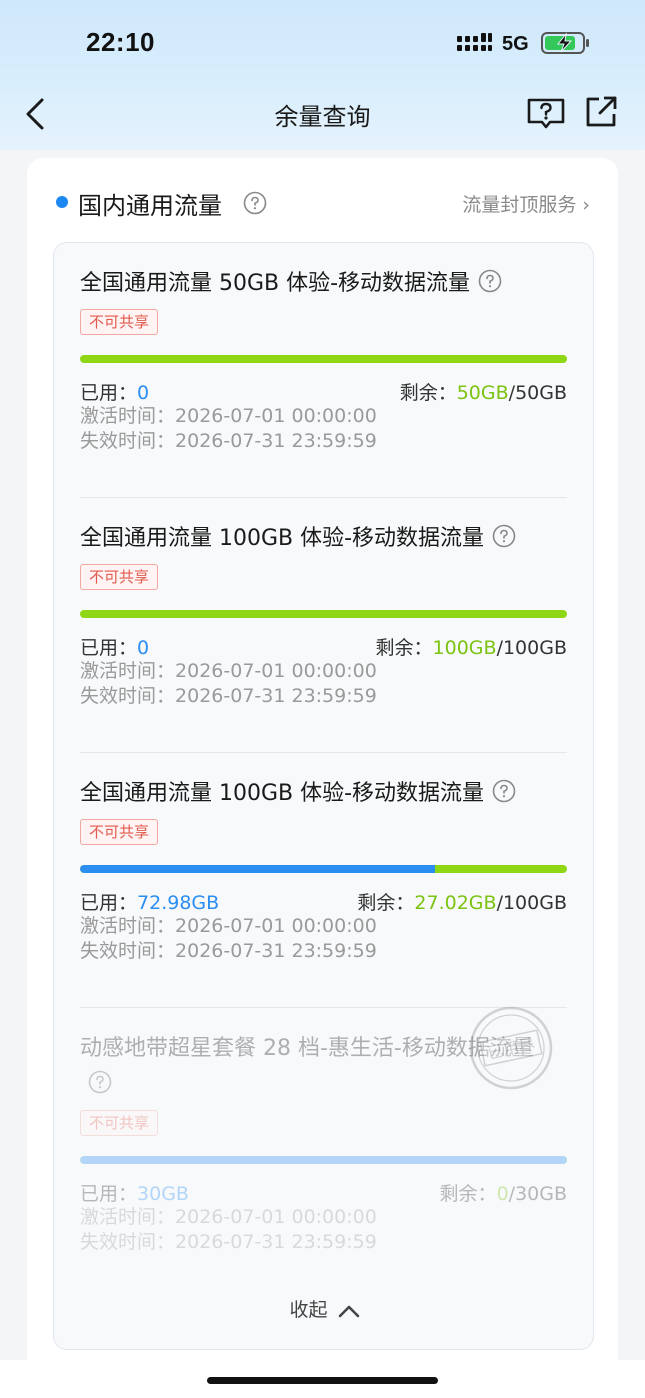  I want to click on remaining-value: 0, so click(502, 1194).